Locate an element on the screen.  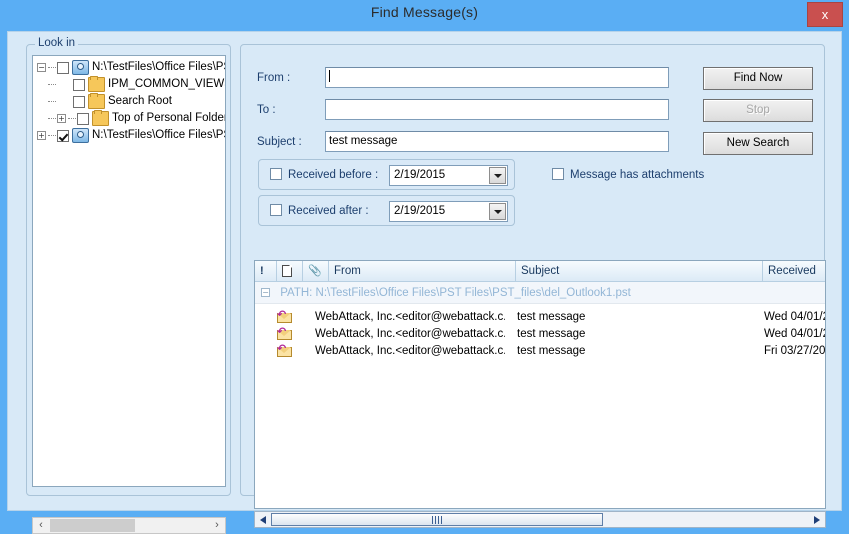
close-button: x is located at coordinates (825, 14).